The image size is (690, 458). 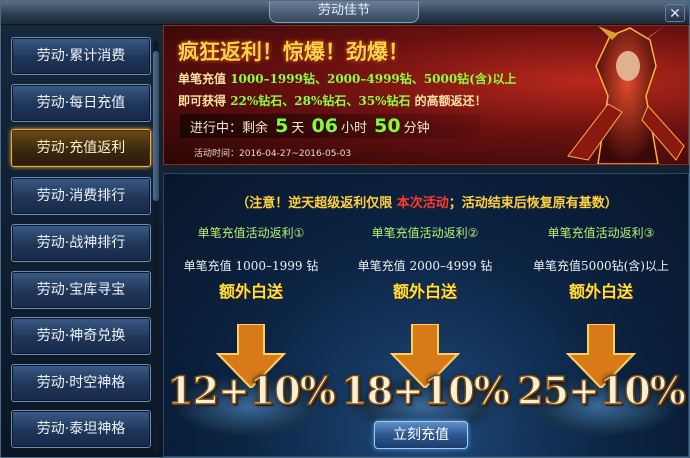 What do you see at coordinates (251, 330) in the screenshot?
I see `tier-1: 单笔充值活动返利① 单笔充值 1000–1999 钻 额外白送 12+10%` at bounding box center [251, 330].